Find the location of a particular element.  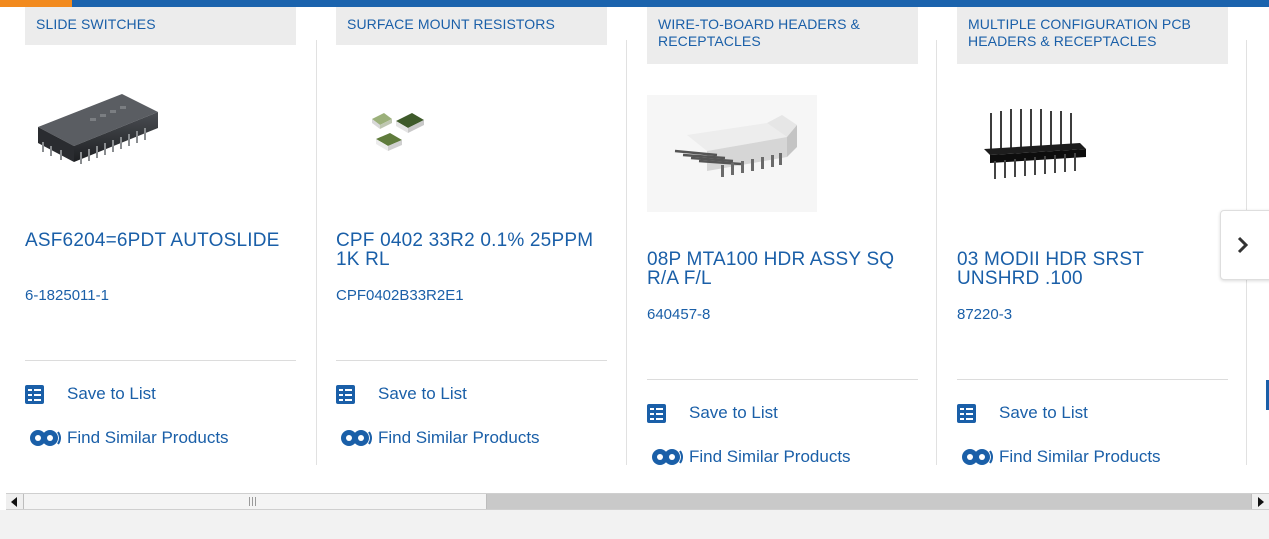

product-name: CPF 0402 33R2 0.1% 25PPM 1K RL is located at coordinates (466, 250).